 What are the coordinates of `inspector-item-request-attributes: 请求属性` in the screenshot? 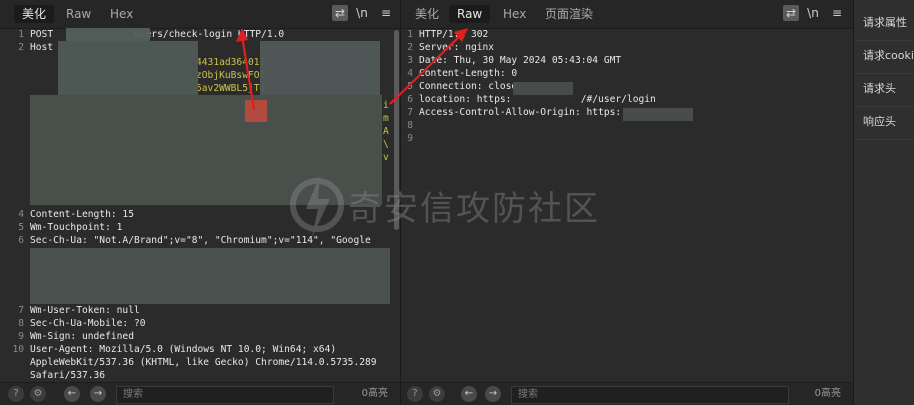 It's located at (884, 23).